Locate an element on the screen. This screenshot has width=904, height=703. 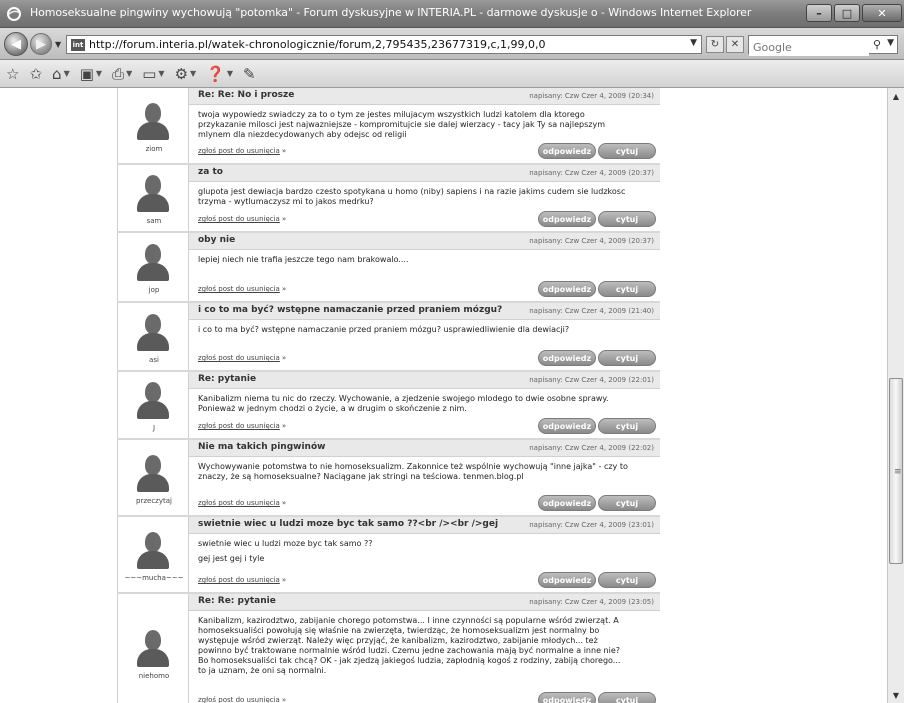
home-icon: ⌂ ▼ is located at coordinates (61, 74).